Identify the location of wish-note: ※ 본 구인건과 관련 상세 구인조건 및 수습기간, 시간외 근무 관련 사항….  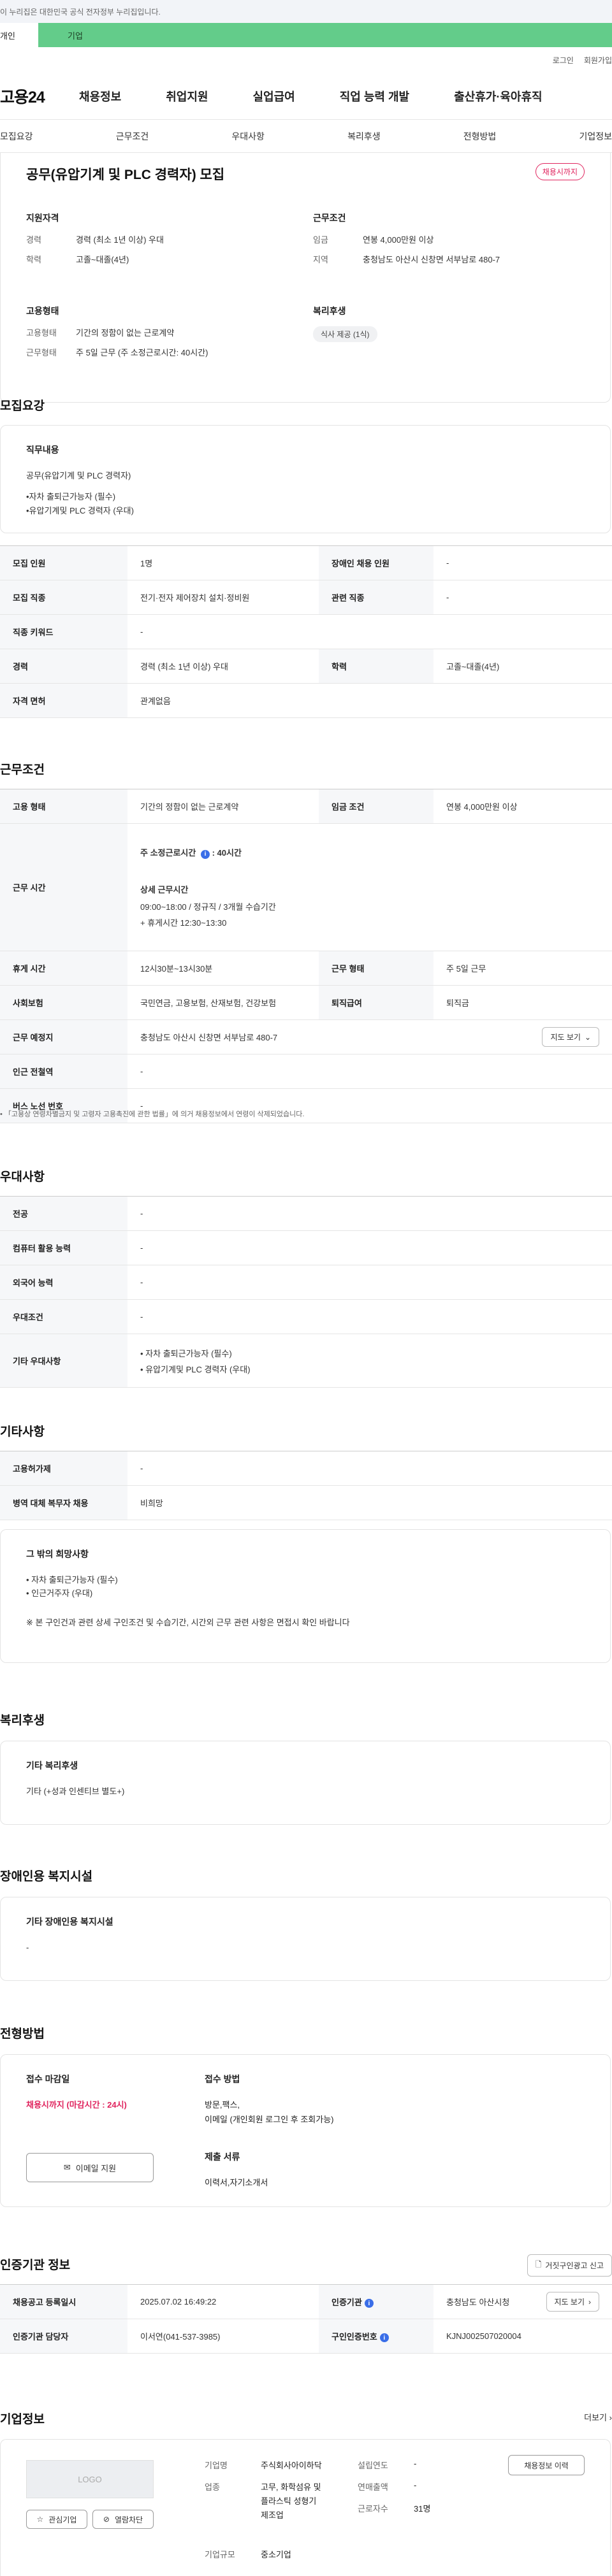
(188, 1622).